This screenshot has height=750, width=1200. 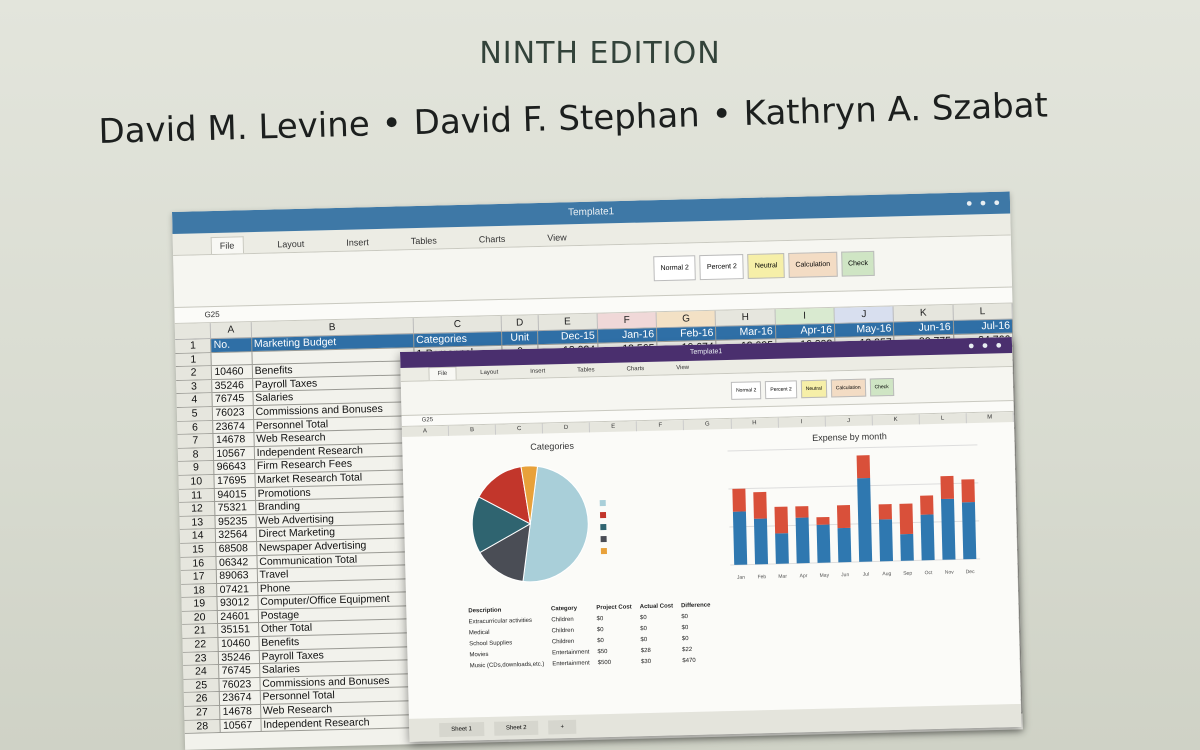 I want to click on header-cell: Unit, so click(x=520, y=338).